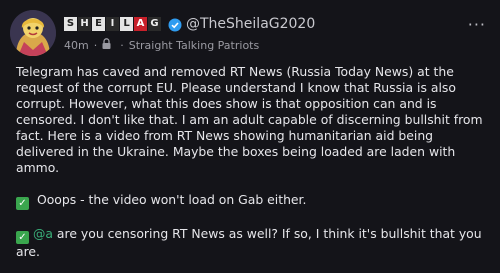  Describe the element at coordinates (194, 45) in the screenshot. I see `group-link: Straight Talking Patriots` at that location.